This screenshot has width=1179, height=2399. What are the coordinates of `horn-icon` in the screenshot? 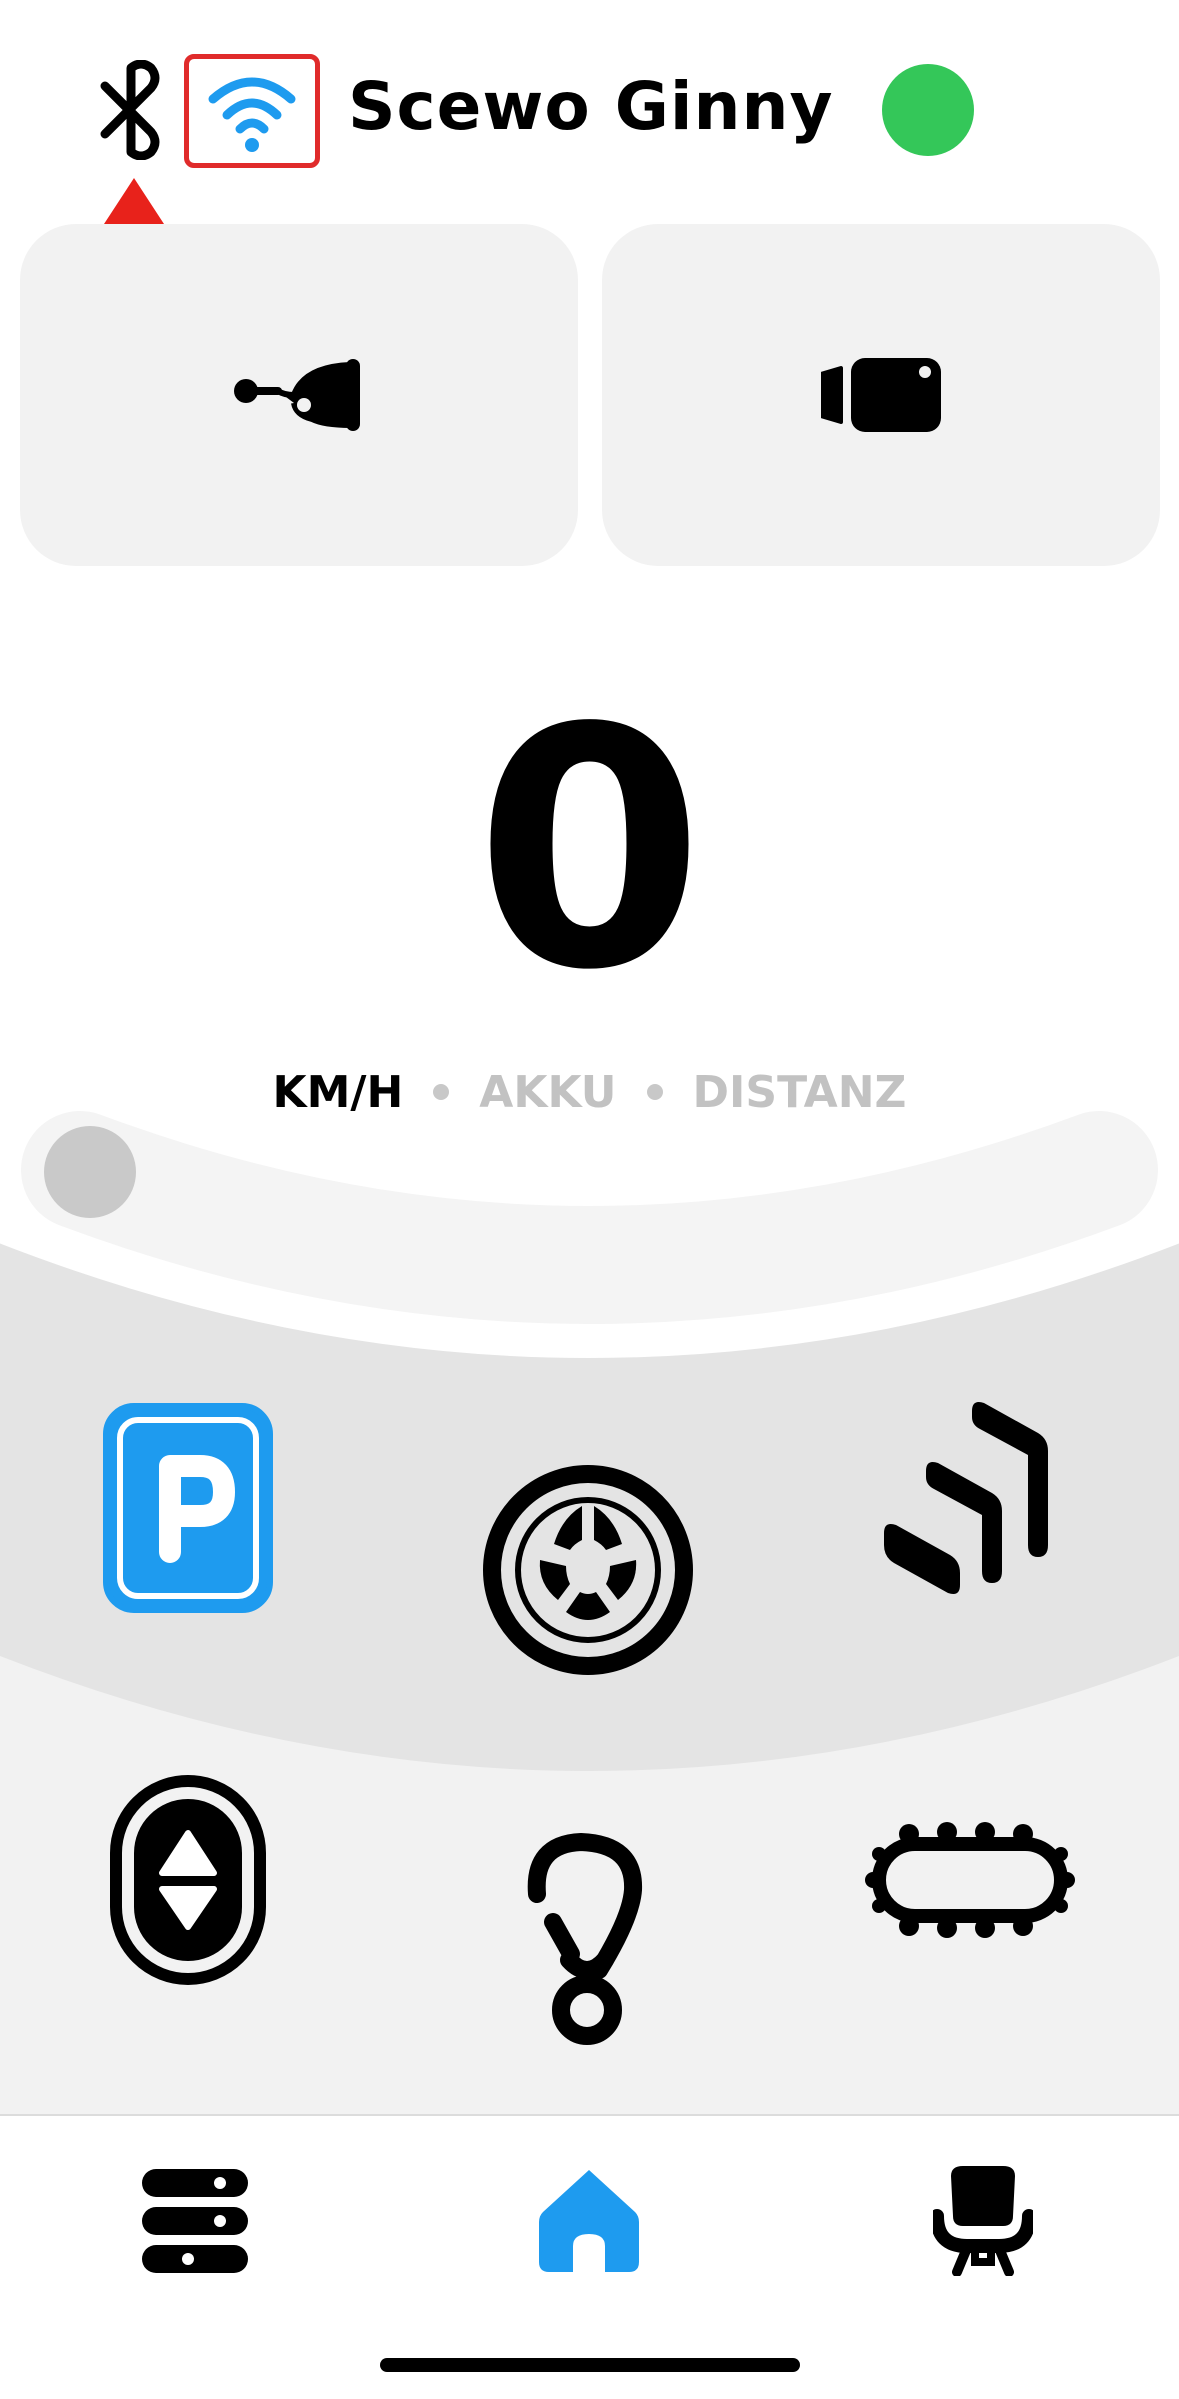 It's located at (297, 395).